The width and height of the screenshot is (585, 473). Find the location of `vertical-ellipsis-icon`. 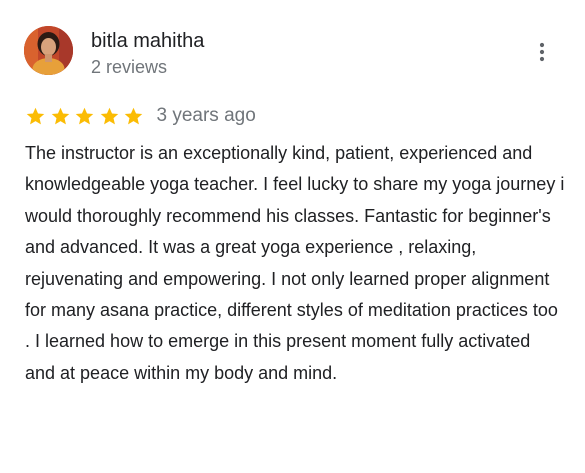

vertical-ellipsis-icon is located at coordinates (542, 52).